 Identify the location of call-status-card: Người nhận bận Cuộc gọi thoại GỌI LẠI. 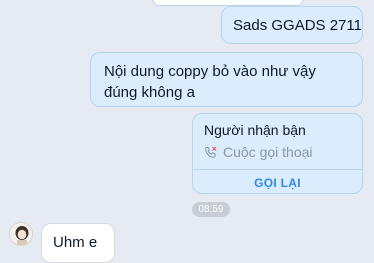
(277, 153).